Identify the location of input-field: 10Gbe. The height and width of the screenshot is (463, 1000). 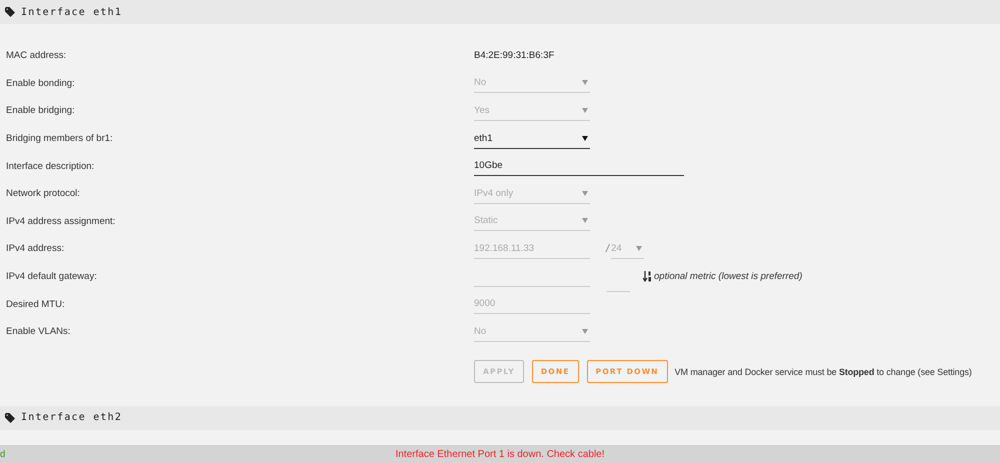
(579, 166).